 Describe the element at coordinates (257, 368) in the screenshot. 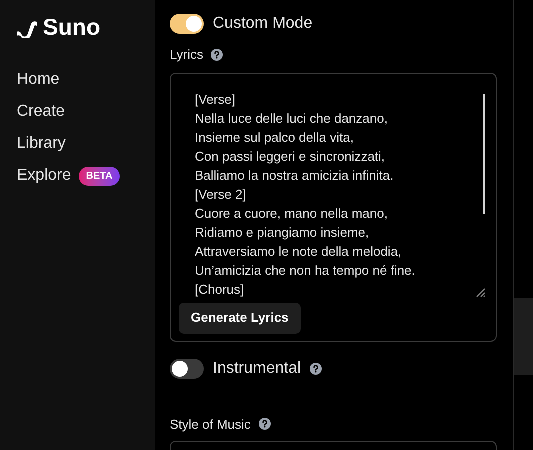

I see `toggle-label: Instrumental` at that location.